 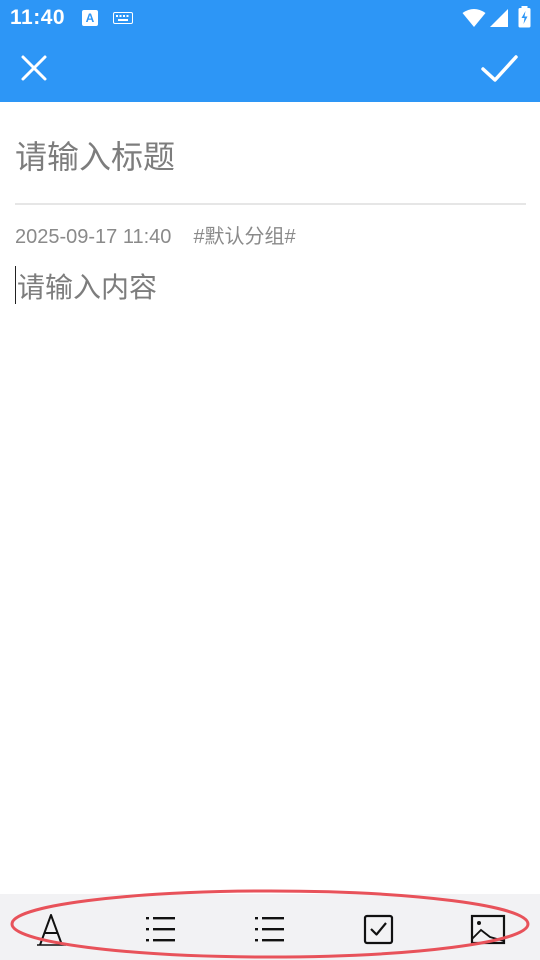 I want to click on confirm-button, so click(x=500, y=68).